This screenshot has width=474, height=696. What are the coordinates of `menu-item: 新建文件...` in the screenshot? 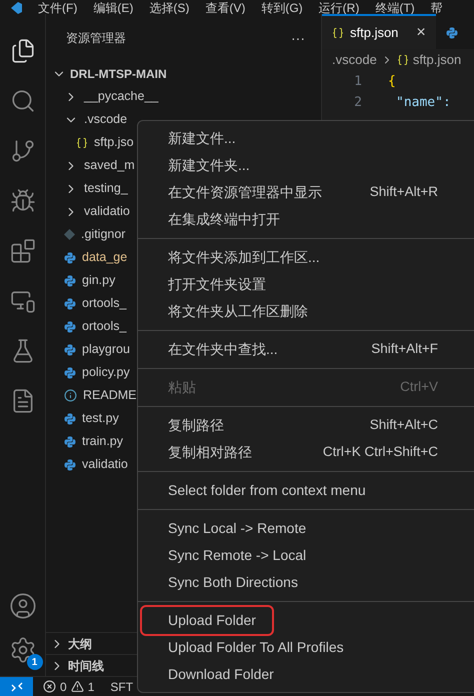 It's located at (303, 138).